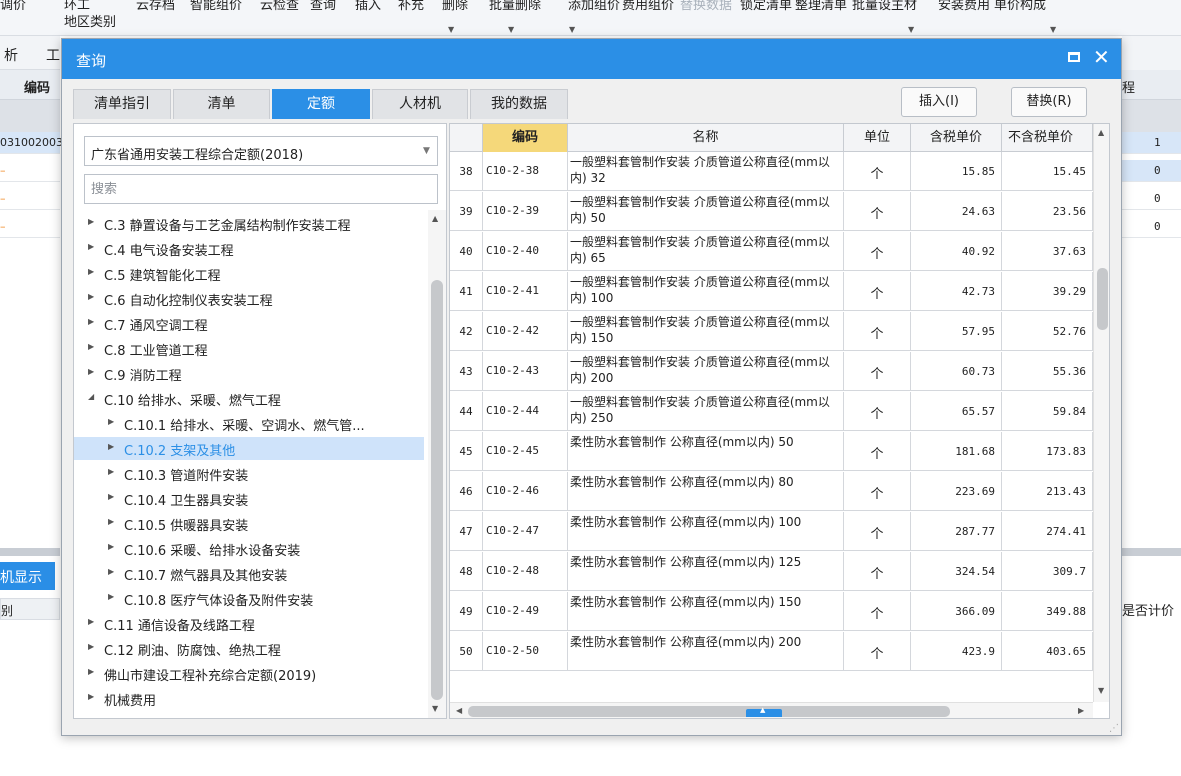 Image resolution: width=1181 pixels, height=776 pixels. I want to click on background-toolbar-button: 费用组价, so click(648, 6).